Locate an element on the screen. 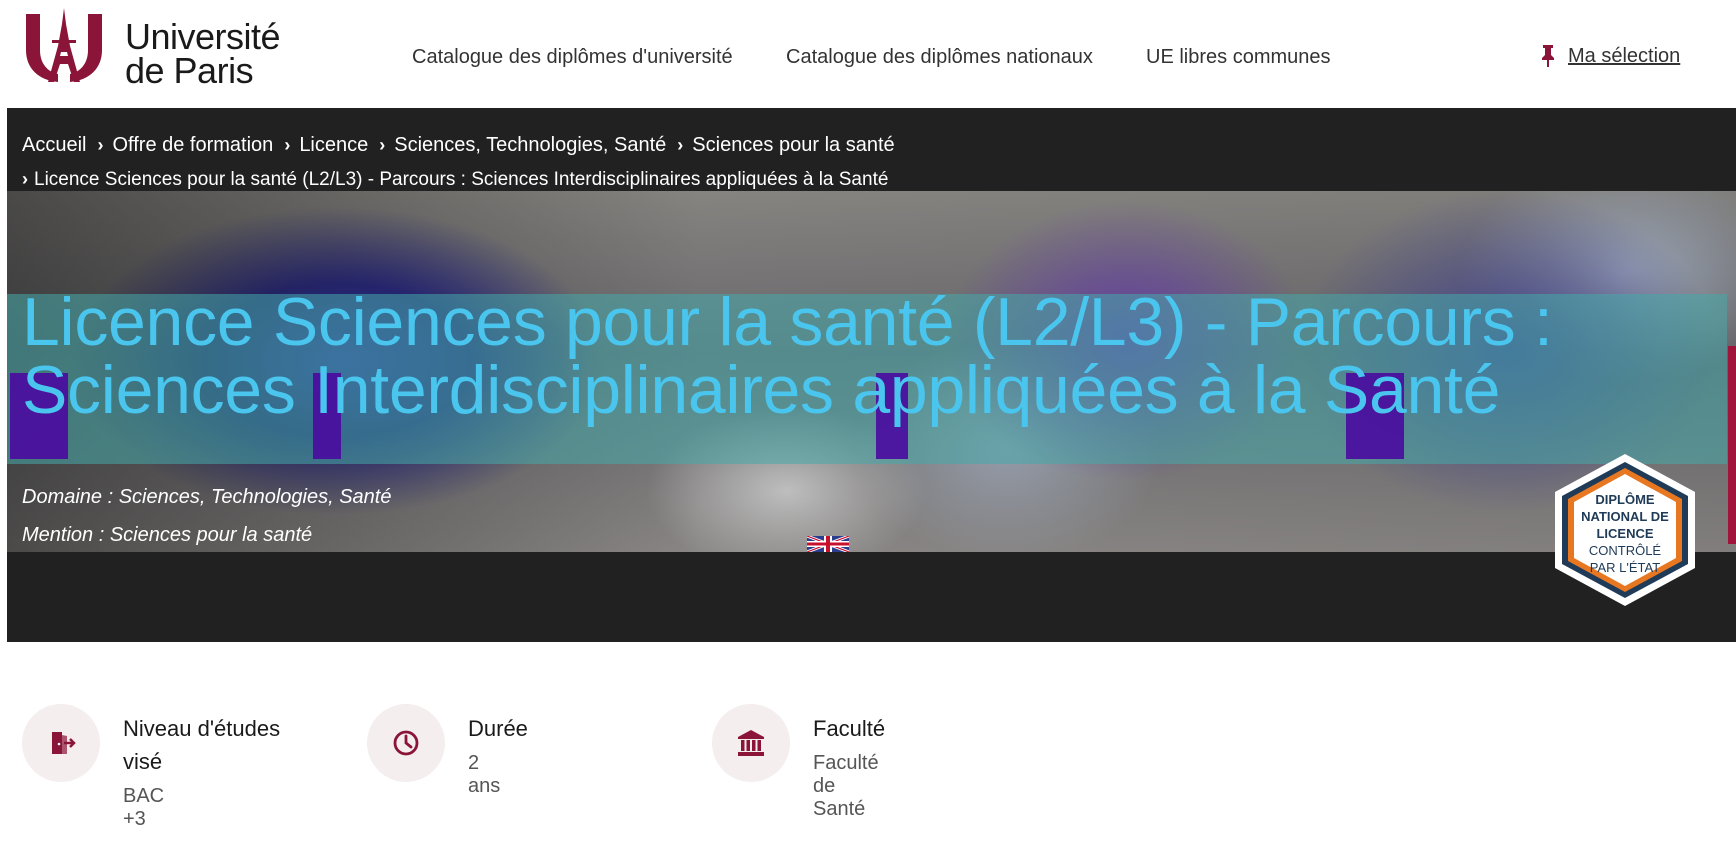  university-logo: Université de Paris is located at coordinates (172, 48).